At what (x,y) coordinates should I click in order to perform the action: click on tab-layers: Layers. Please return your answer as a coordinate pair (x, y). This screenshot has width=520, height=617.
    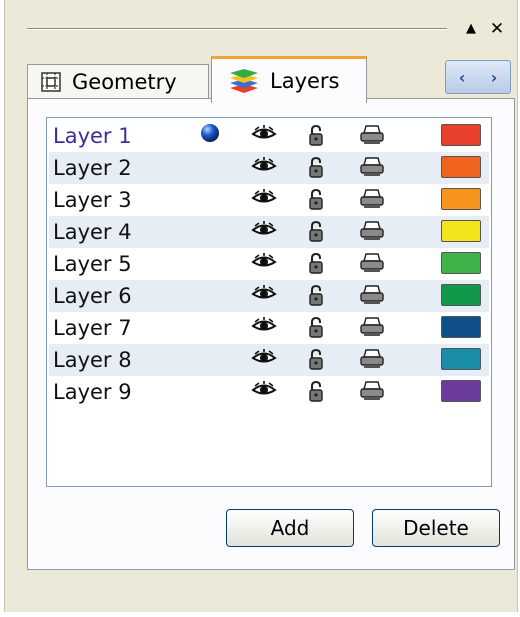
    Looking at the image, I should click on (289, 79).